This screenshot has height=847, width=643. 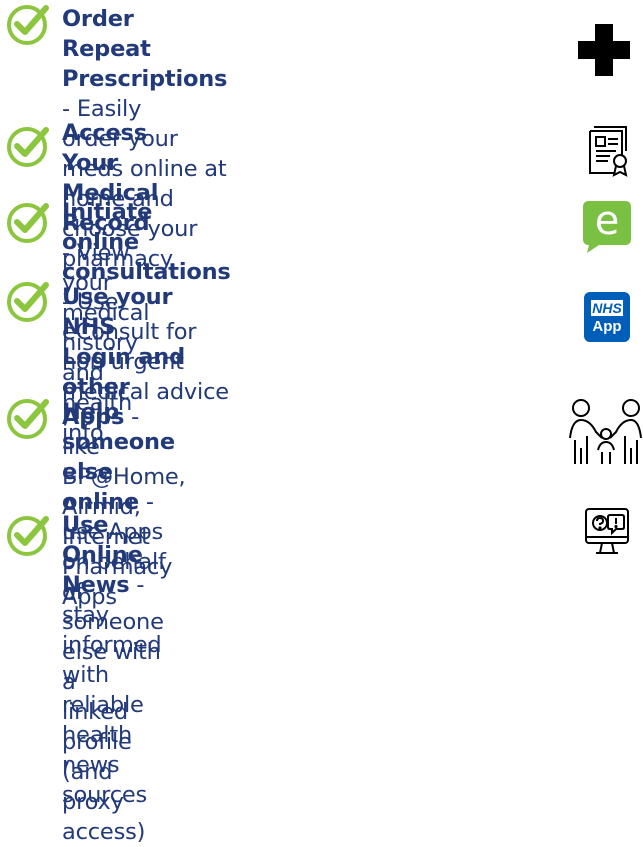 I want to click on medical-record-icon, so click(x=608, y=151).